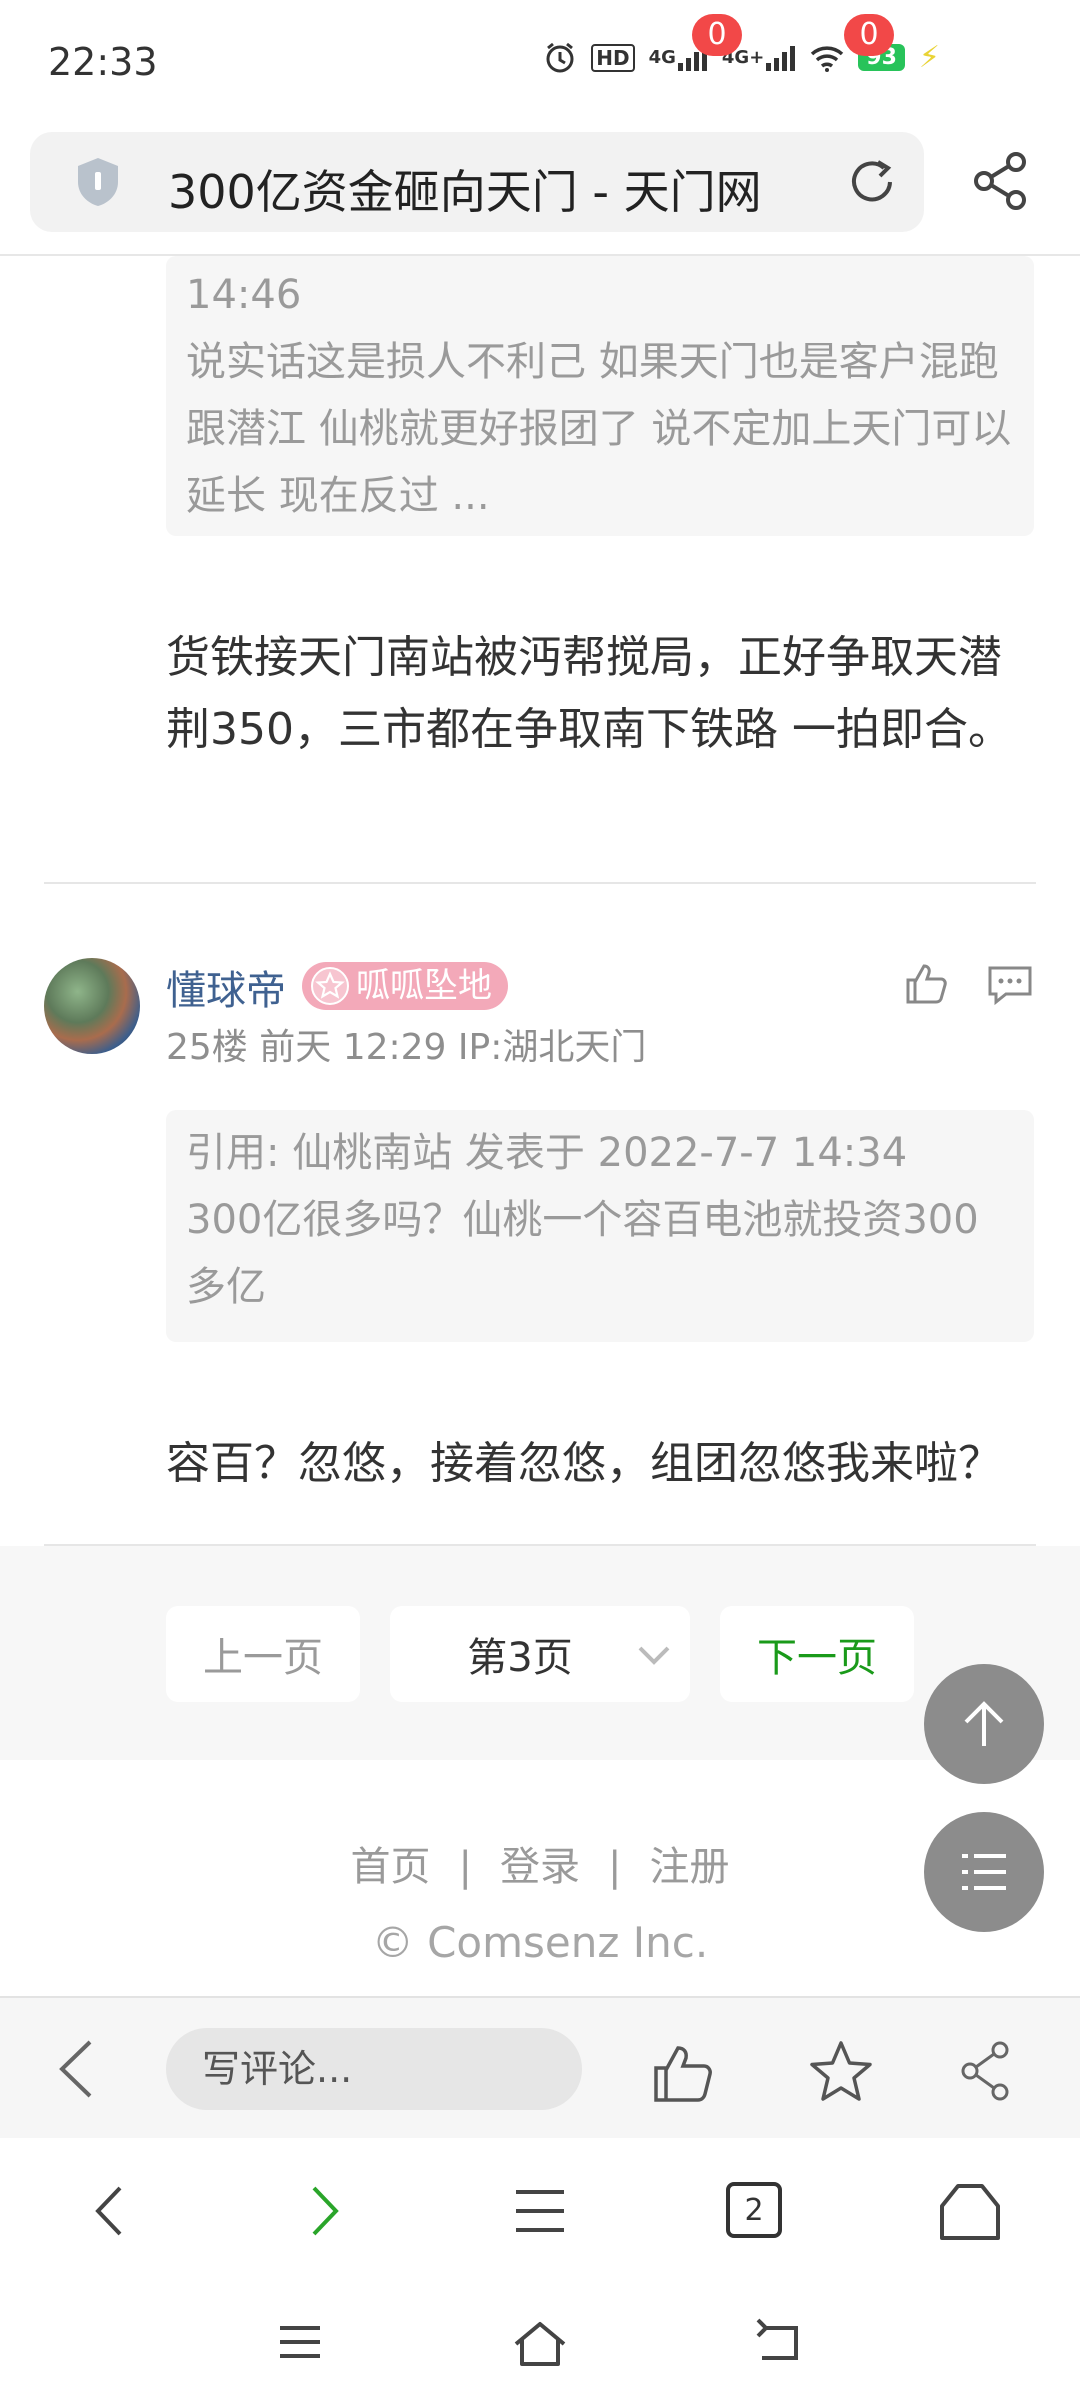 The width and height of the screenshot is (1080, 2408). Describe the element at coordinates (540, 883) in the screenshot. I see `post-divider` at that location.